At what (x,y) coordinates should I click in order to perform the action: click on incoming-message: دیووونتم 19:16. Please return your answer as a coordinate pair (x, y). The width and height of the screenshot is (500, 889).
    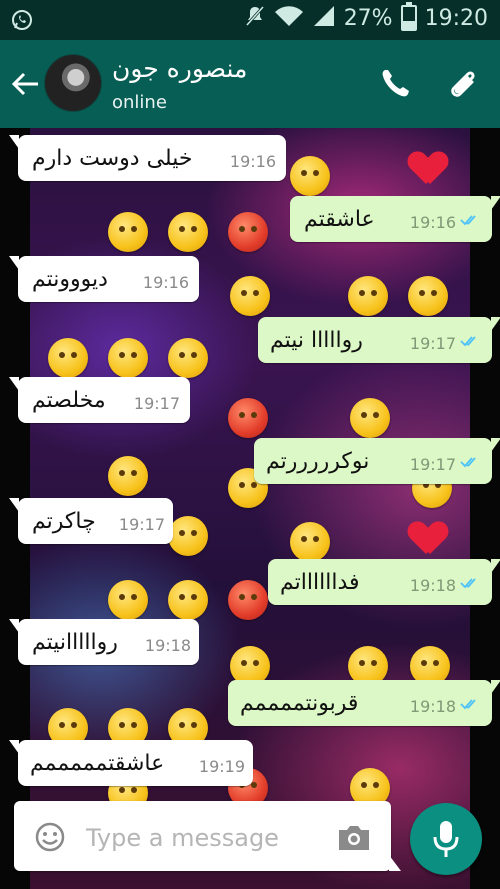
    Looking at the image, I should click on (104, 279).